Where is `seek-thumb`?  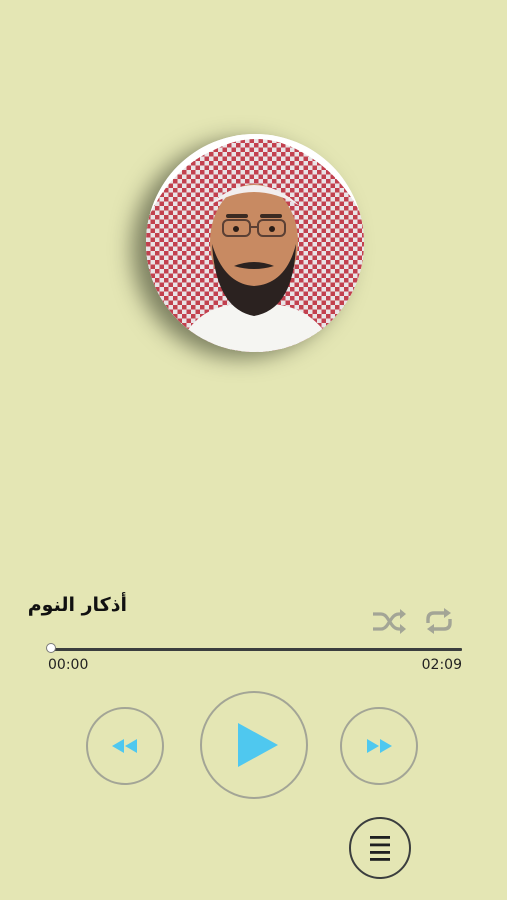
seek-thumb is located at coordinates (51, 648).